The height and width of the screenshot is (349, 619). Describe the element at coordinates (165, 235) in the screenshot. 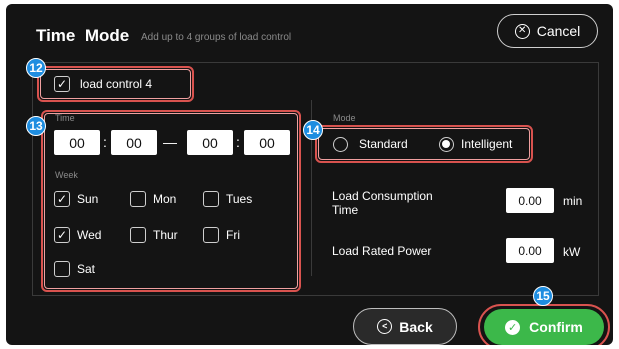

I see `day-thur-label: Thur` at that location.